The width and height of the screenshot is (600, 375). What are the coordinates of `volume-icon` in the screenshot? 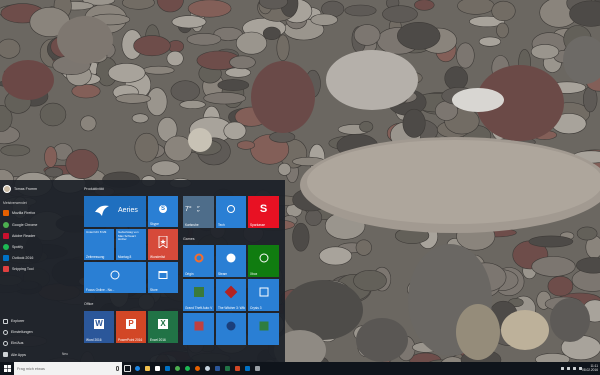 It's located at (574, 368).